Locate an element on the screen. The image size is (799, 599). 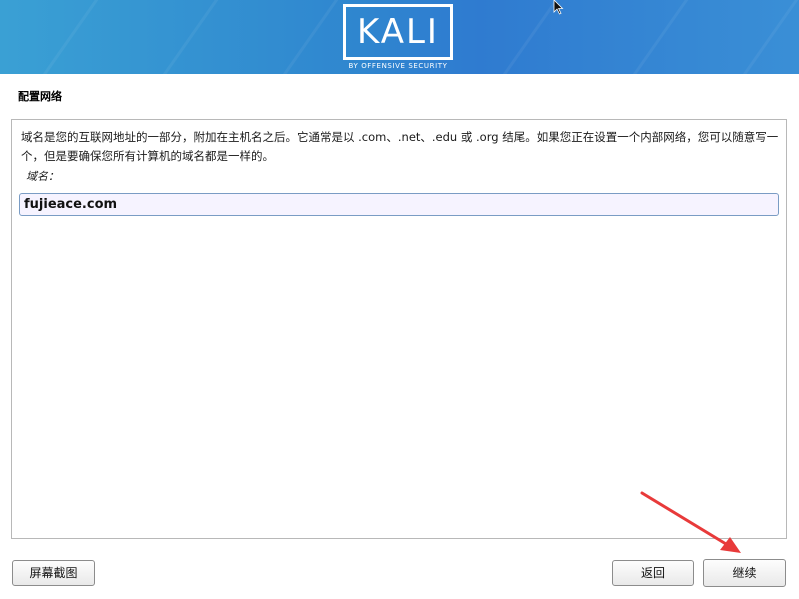
annotation-arrow-icon is located at coordinates (690, 522).